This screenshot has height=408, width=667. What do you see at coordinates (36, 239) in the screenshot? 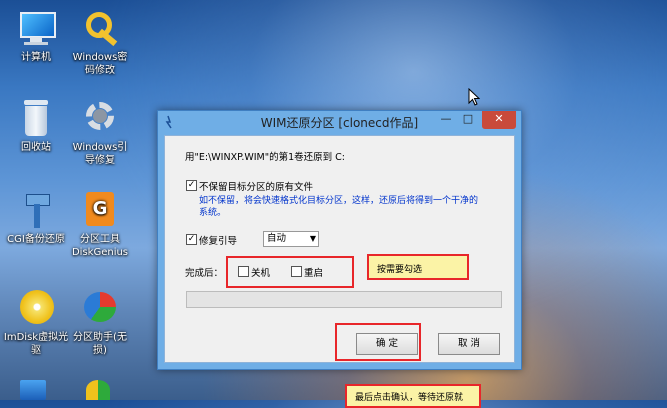
I see `desktop-icon-label: CGI备份还原` at bounding box center [36, 239].